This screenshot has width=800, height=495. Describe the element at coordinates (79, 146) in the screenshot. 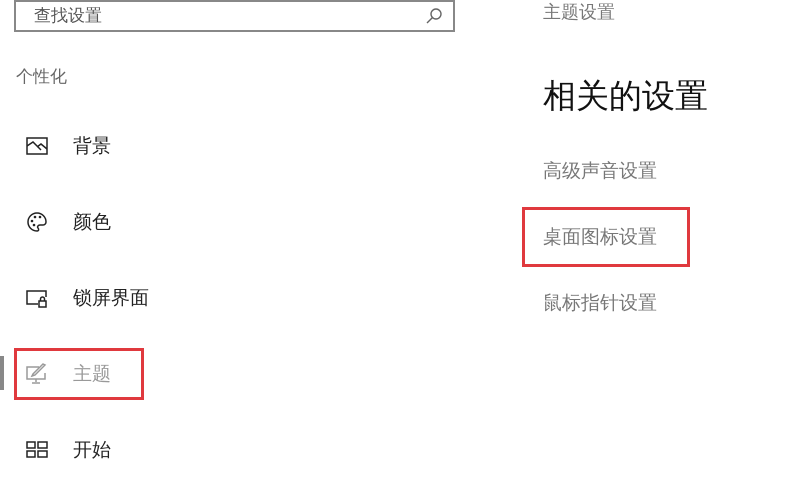

I see `nav-item: 背景` at that location.